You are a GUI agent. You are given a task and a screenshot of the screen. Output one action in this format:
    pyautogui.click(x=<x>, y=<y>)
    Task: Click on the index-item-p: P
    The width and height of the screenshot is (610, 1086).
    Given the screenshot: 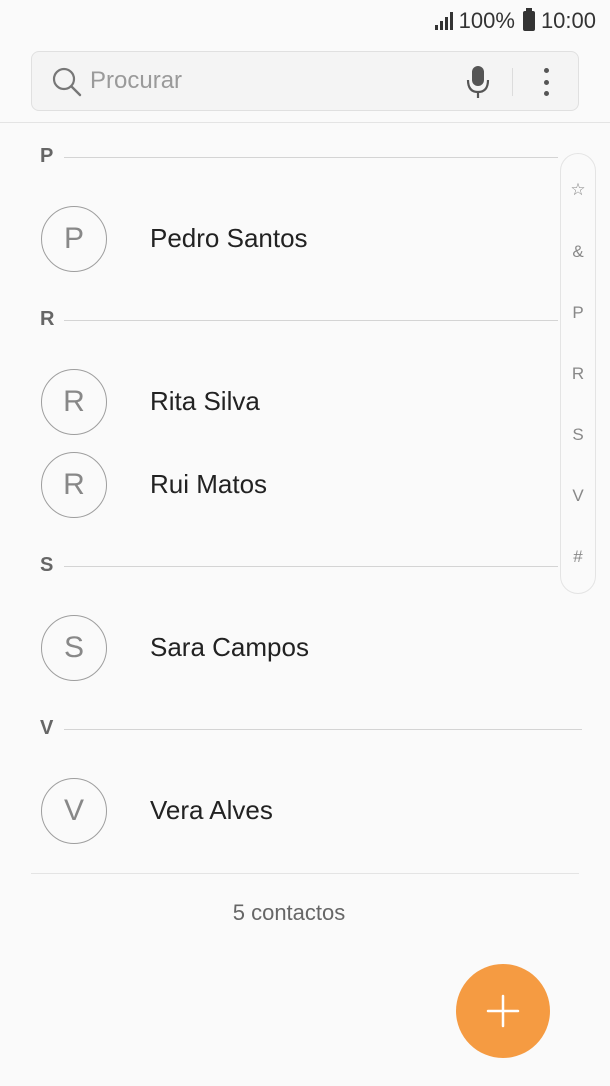 What is the action you would take?
    pyautogui.click(x=578, y=313)
    